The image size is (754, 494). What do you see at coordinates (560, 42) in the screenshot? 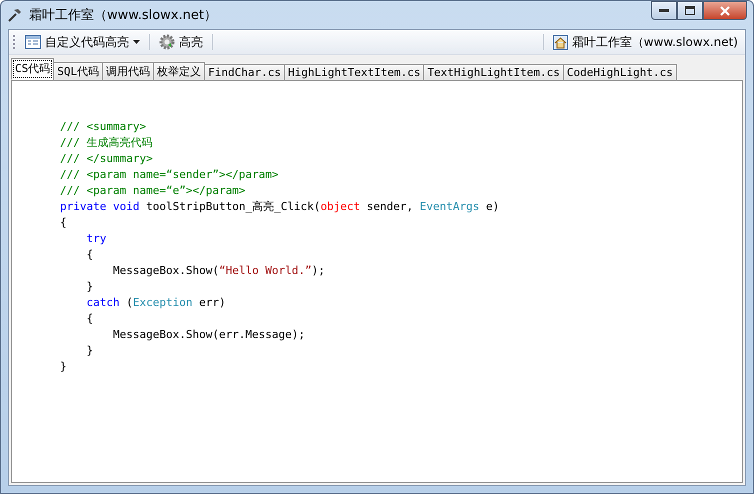
I see `house-icon` at bounding box center [560, 42].